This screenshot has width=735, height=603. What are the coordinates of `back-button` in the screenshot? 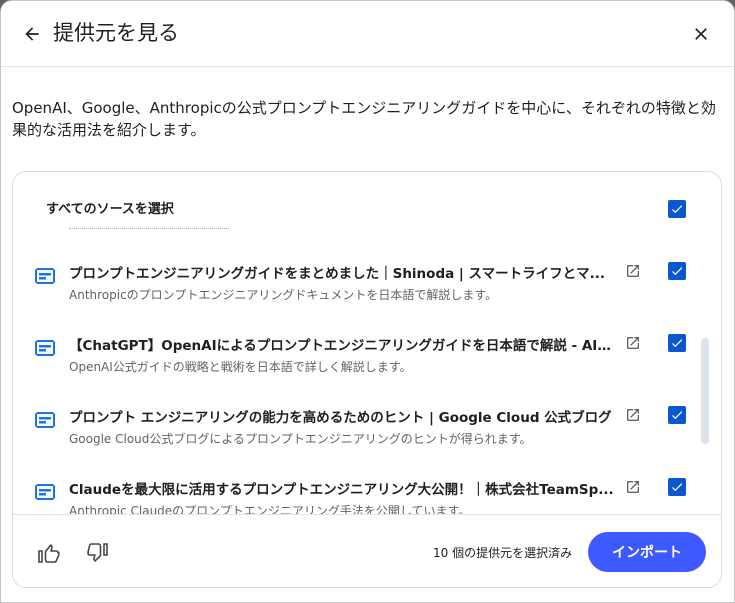 It's located at (32, 34).